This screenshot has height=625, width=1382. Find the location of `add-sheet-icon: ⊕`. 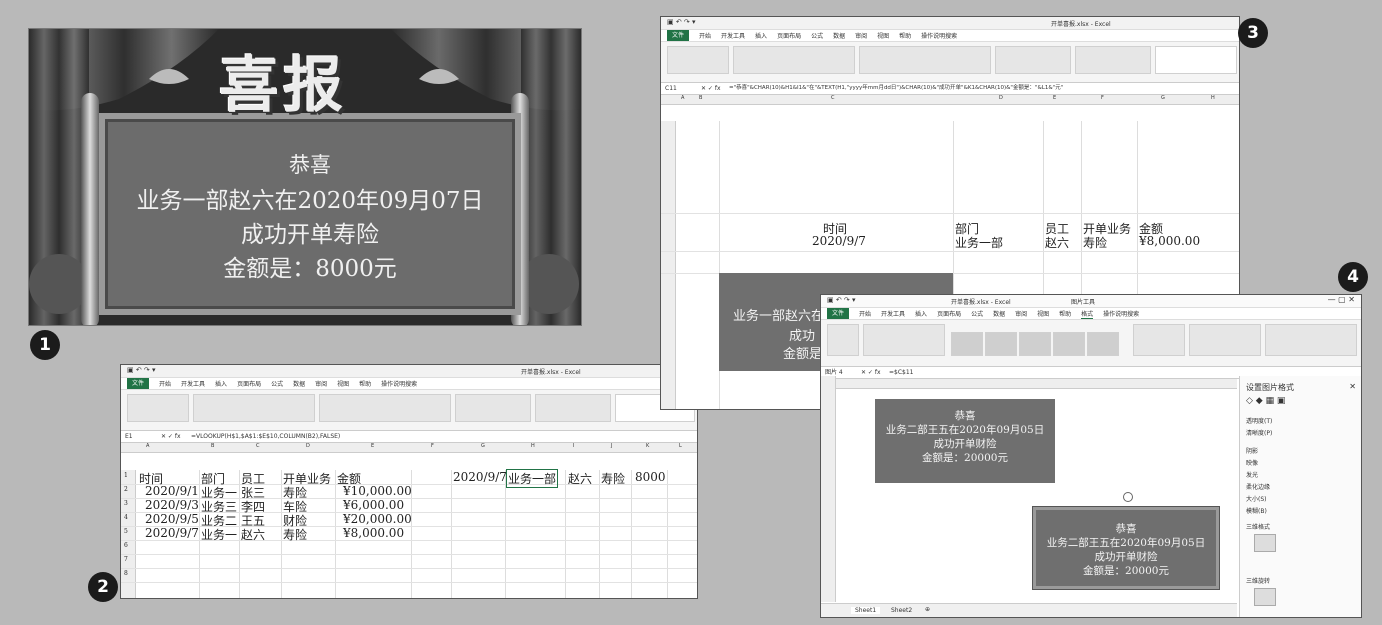

add-sheet-icon: ⊕ is located at coordinates (927, 609).